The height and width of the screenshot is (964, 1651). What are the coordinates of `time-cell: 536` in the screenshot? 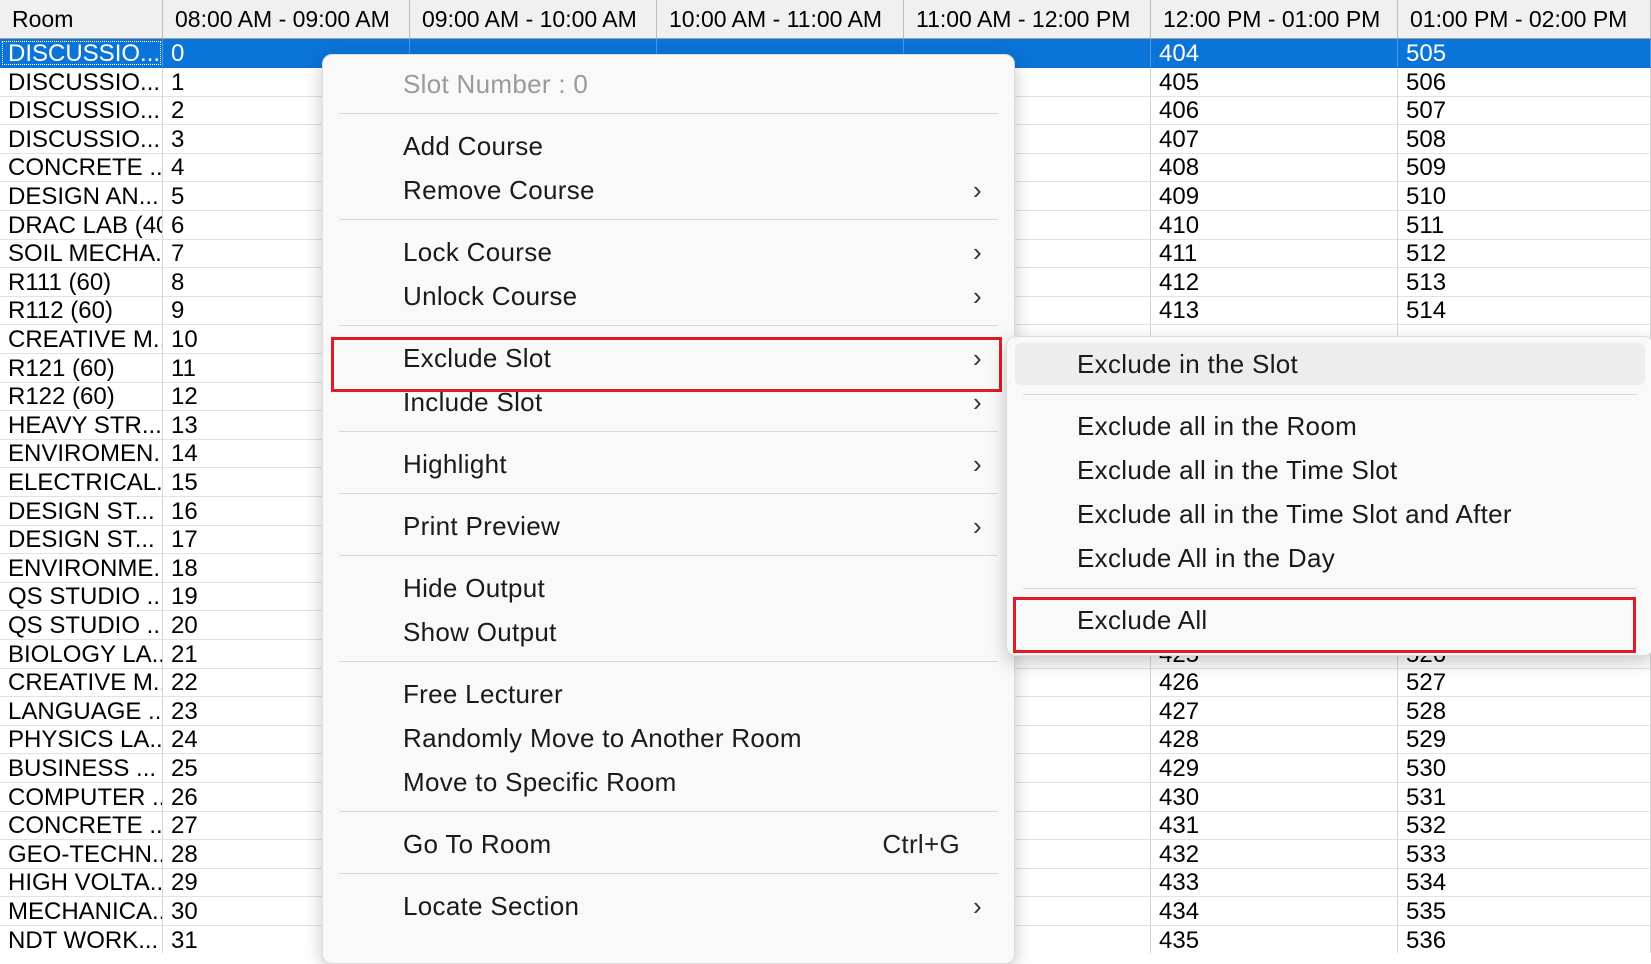 It's located at (1524, 939).